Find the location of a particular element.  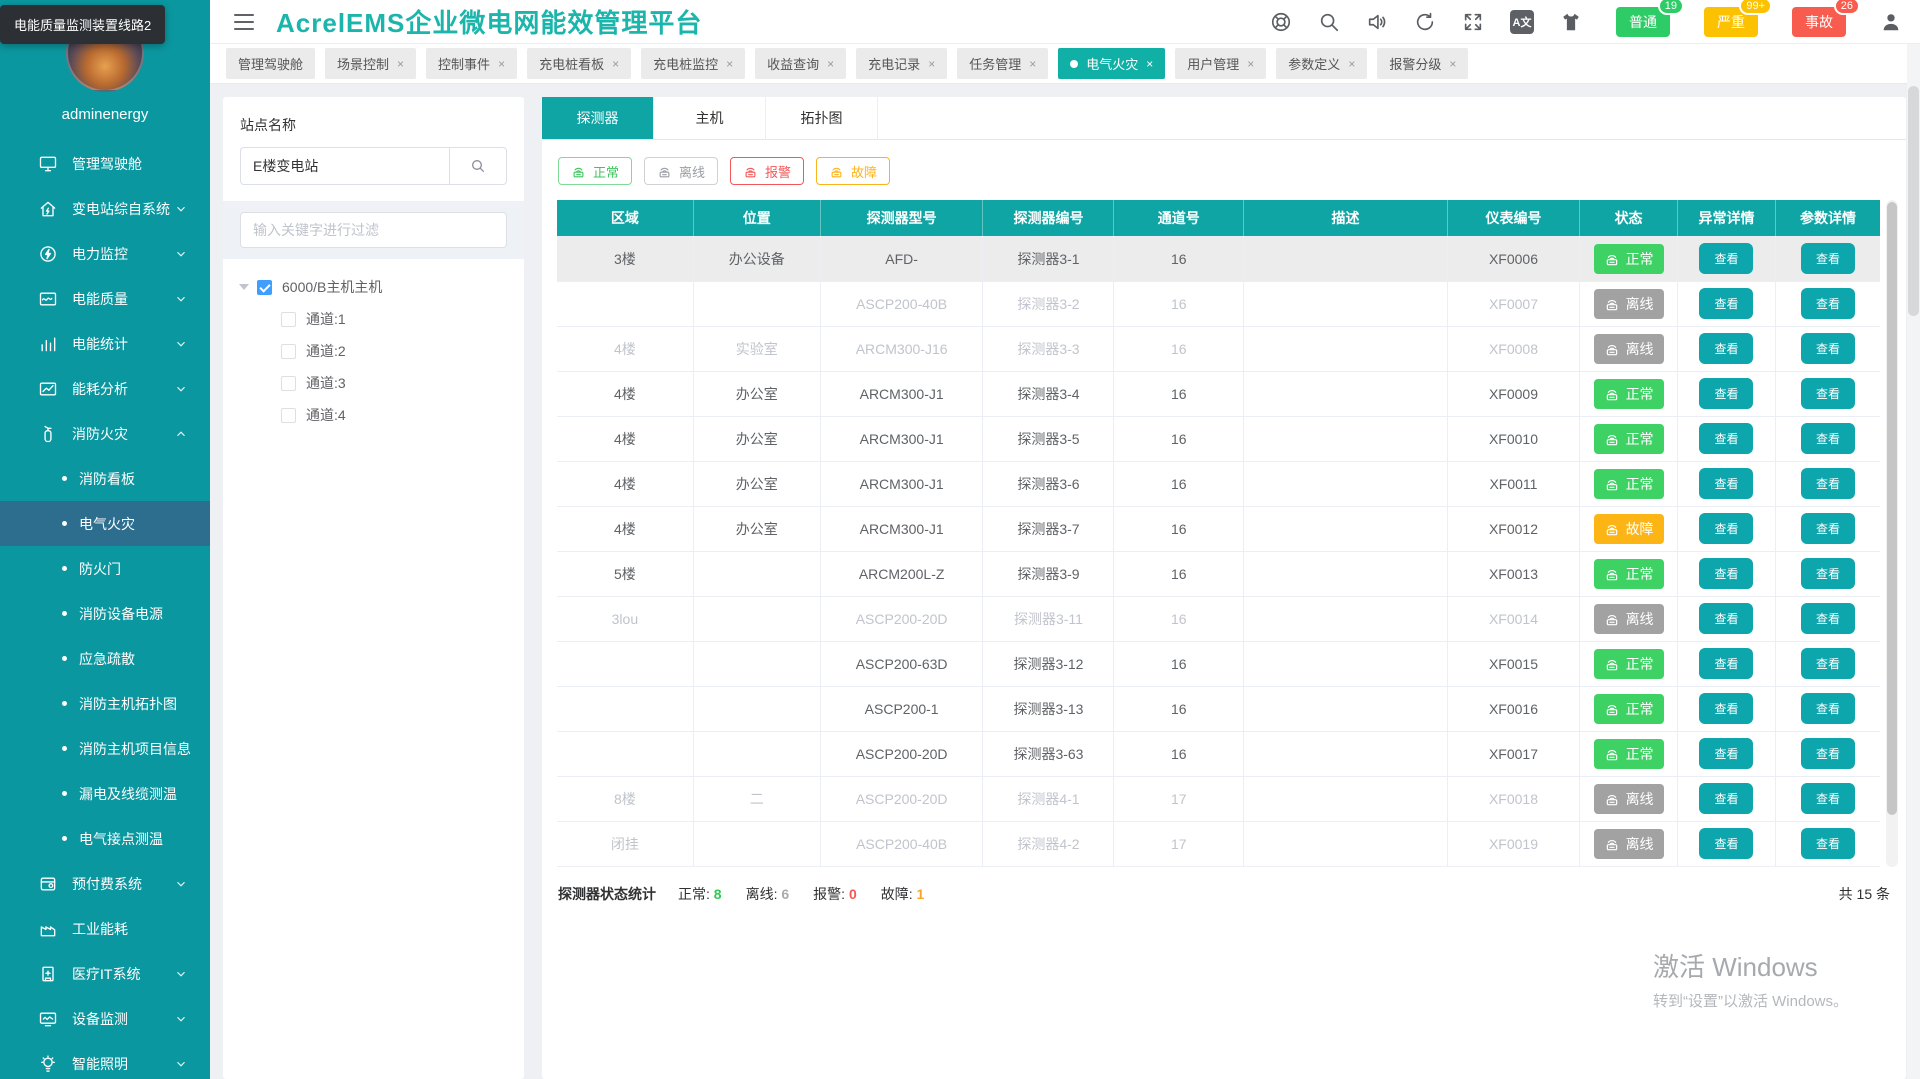

sidebar-menu-item: 智能照明 is located at coordinates (105, 1060).